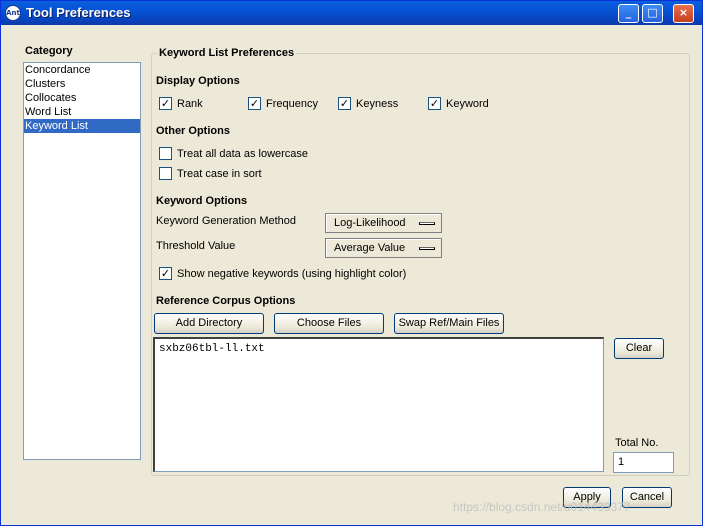  What do you see at coordinates (219, 173) in the screenshot?
I see `case-sort-label: Treat case in sort` at bounding box center [219, 173].